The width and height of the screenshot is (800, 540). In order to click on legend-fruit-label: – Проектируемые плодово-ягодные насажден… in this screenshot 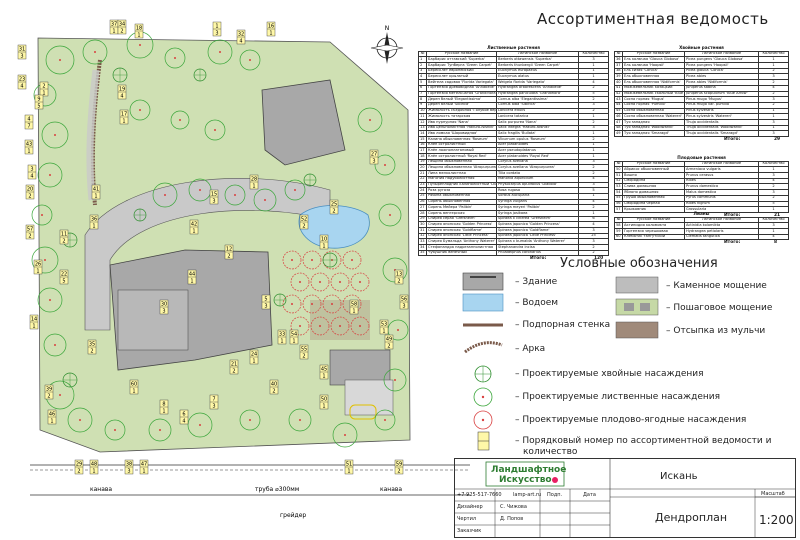, I will do `click(631, 420)`.